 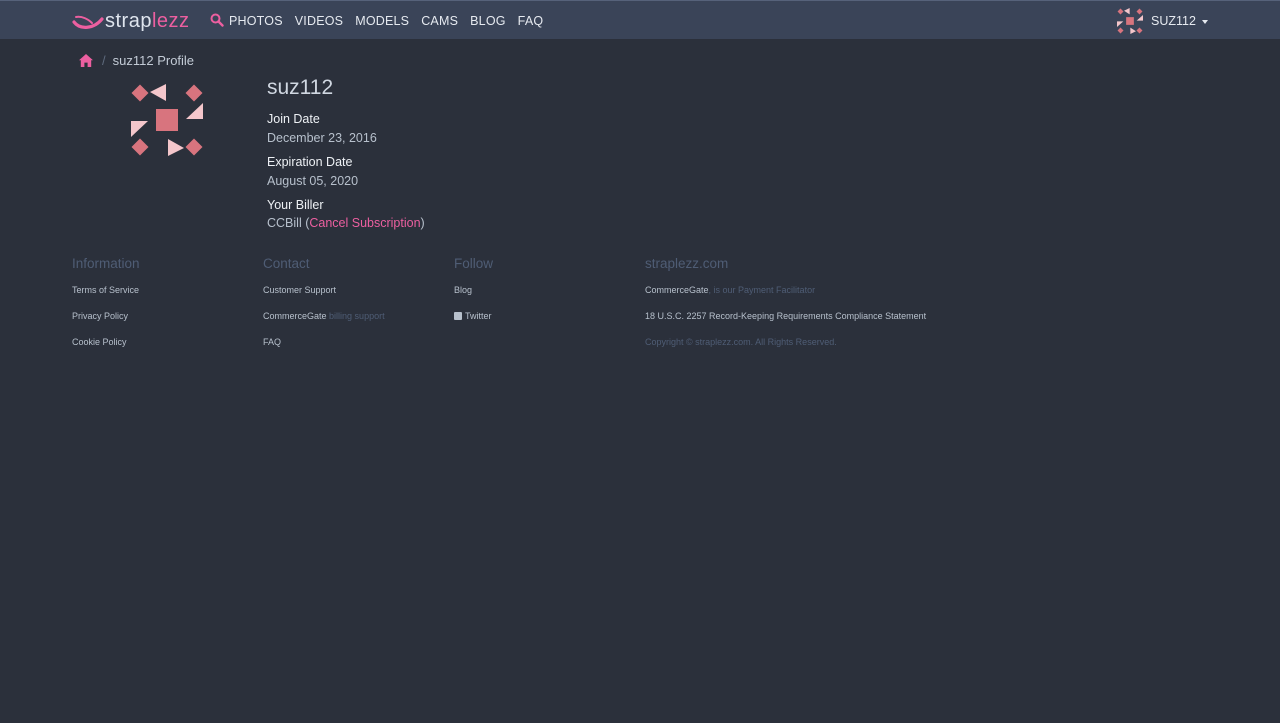 What do you see at coordinates (105, 290) in the screenshot?
I see `footer-terms-link: Terms of Service` at bounding box center [105, 290].